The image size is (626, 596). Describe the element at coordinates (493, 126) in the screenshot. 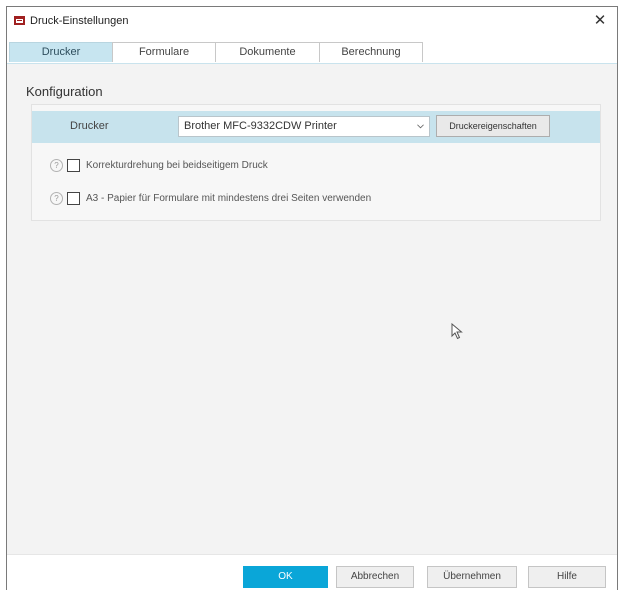

I see `printer-properties-button: Druckereigenschaften` at that location.